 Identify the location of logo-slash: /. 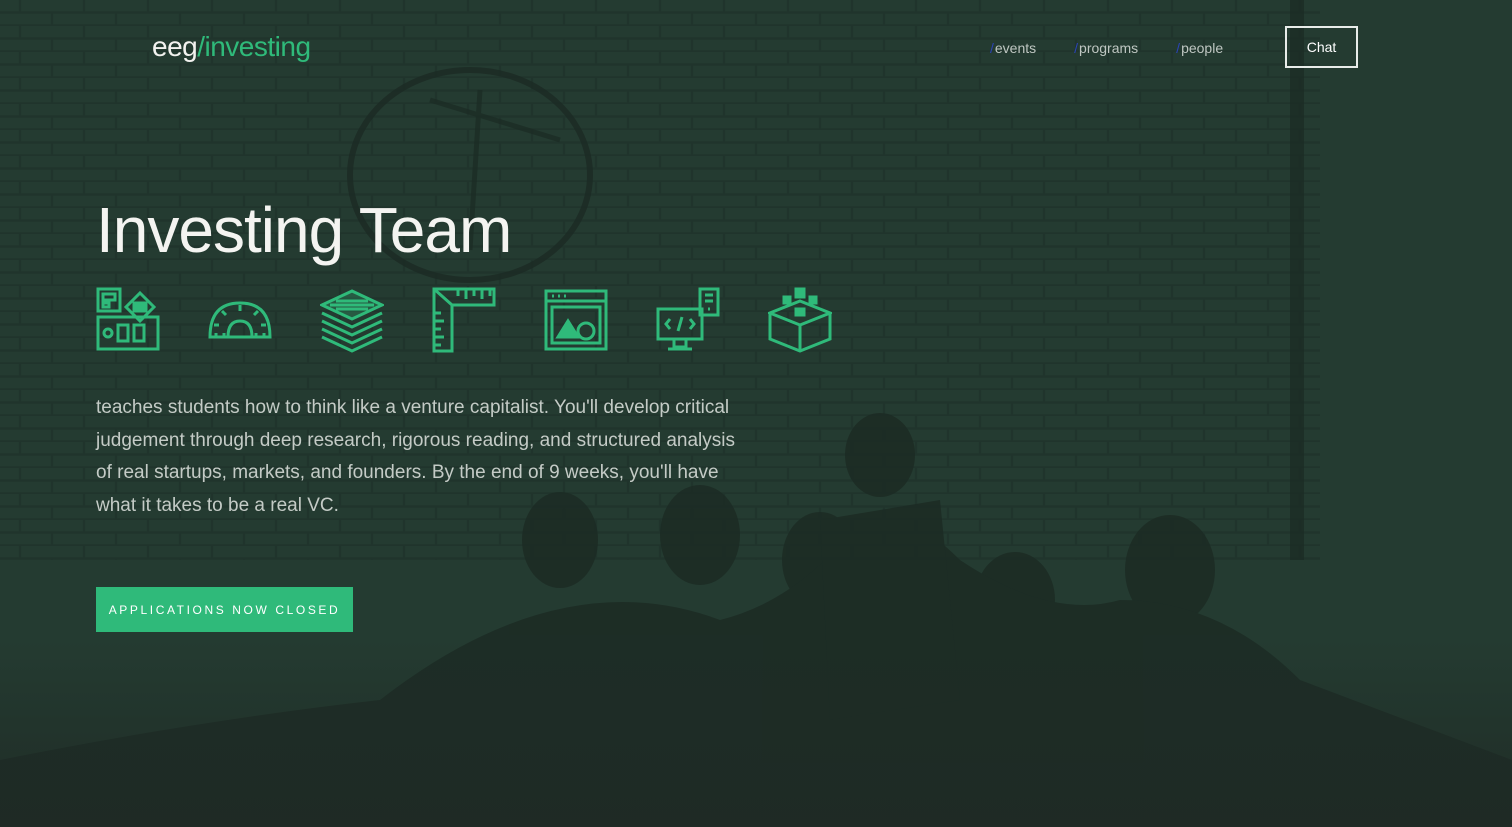
(201, 46).